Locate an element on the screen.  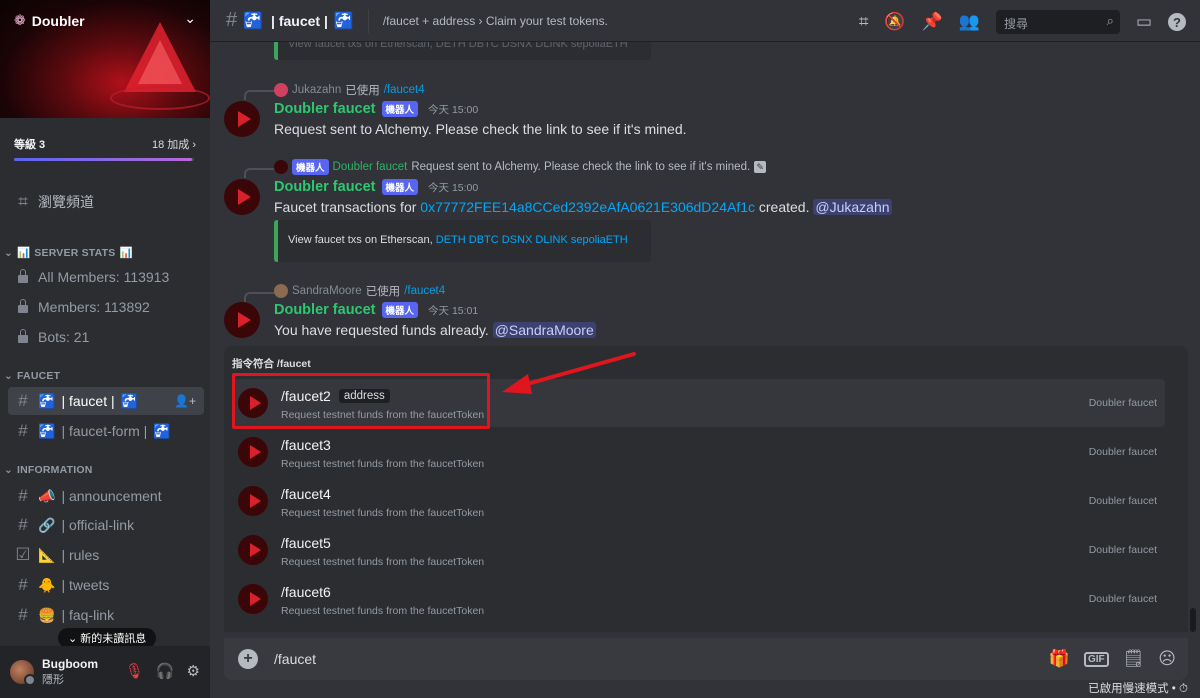
gear-icon: ⚙ is located at coordinates (193, 671).